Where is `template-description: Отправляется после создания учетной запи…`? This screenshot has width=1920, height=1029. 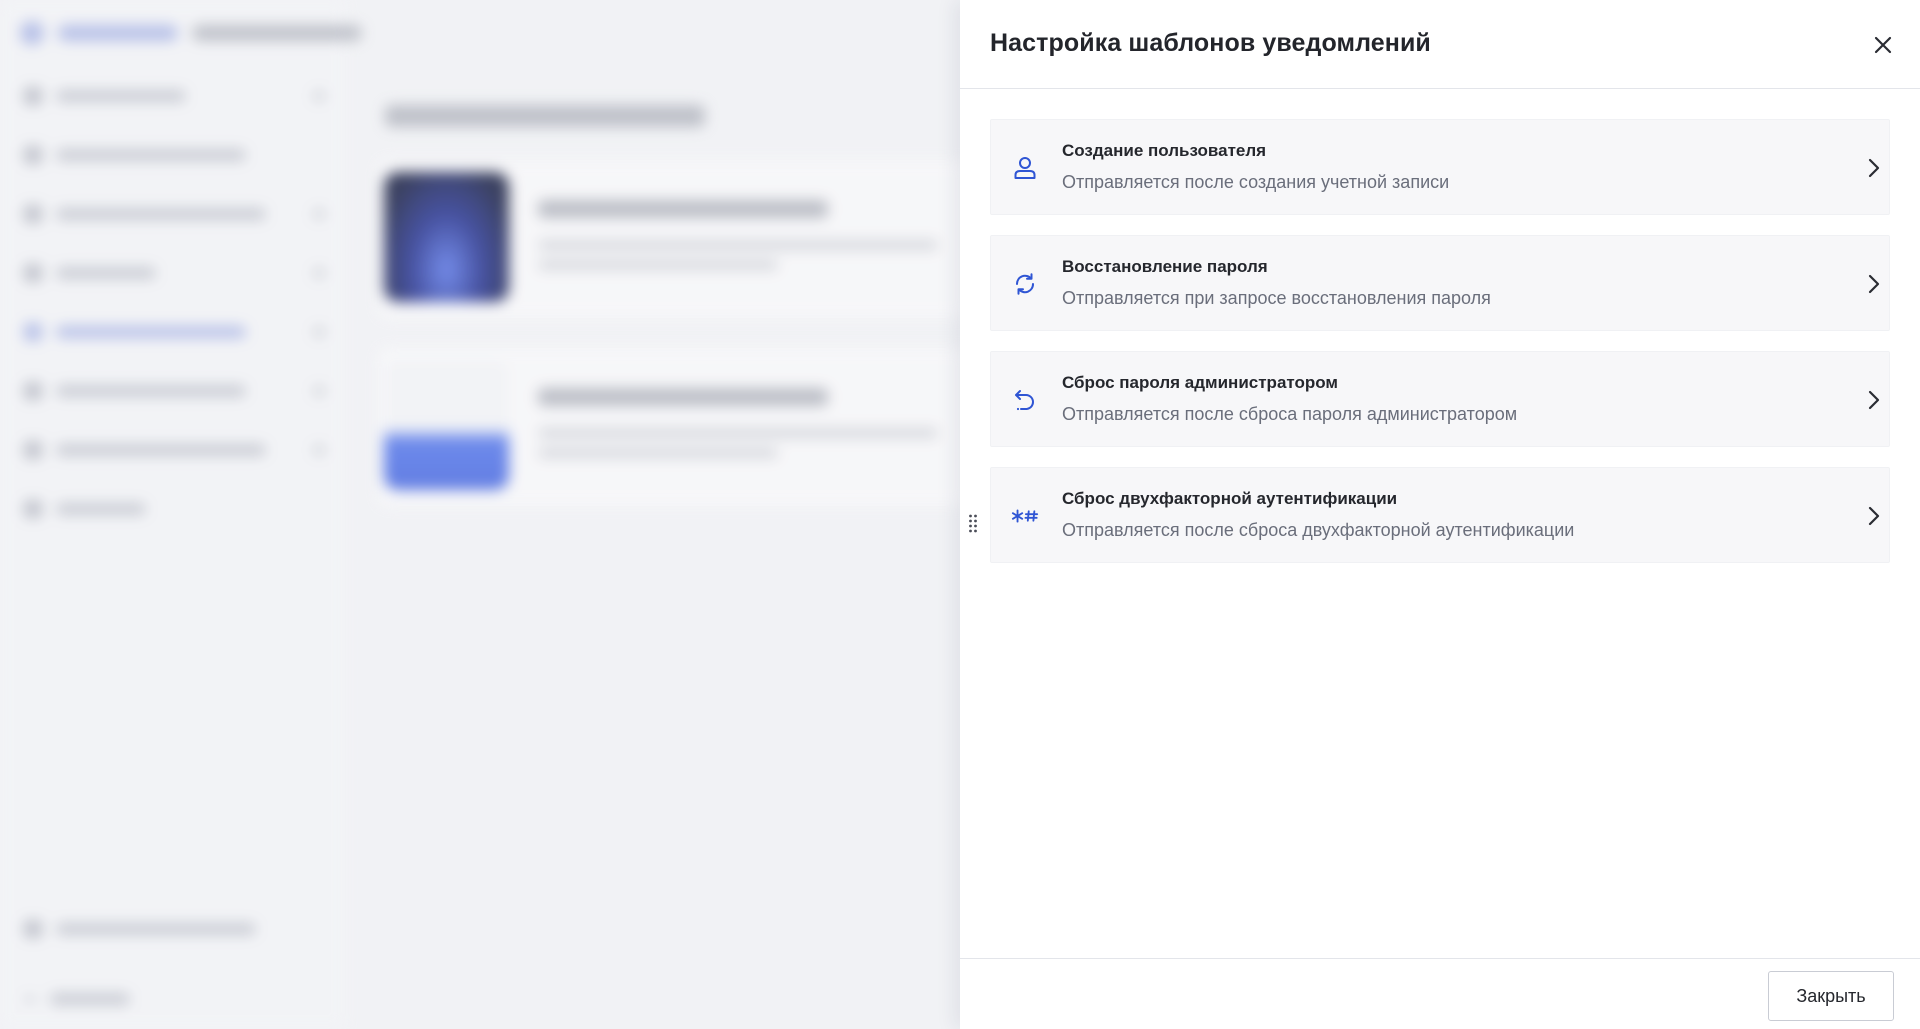
template-description: Отправляется после создания учетной запи… is located at coordinates (1256, 182).